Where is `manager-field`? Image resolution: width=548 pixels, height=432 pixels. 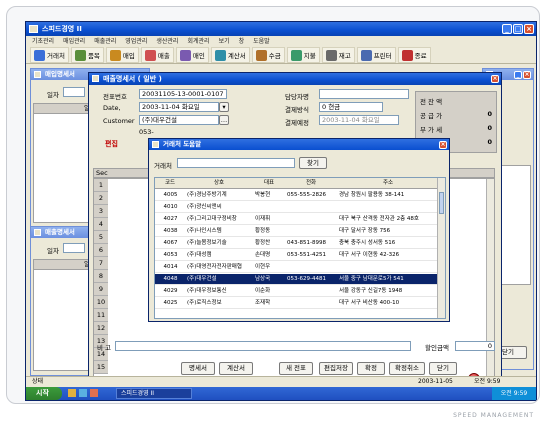
manager-field is located at coordinates (364, 94).